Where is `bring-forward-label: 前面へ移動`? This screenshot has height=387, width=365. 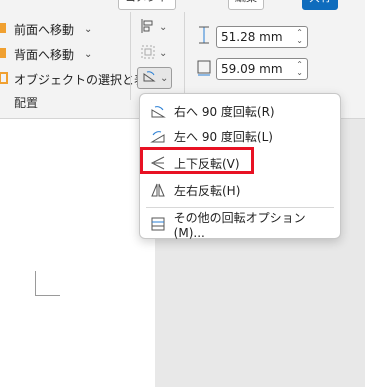 bring-forward-label: 前面へ移動 is located at coordinates (44, 29).